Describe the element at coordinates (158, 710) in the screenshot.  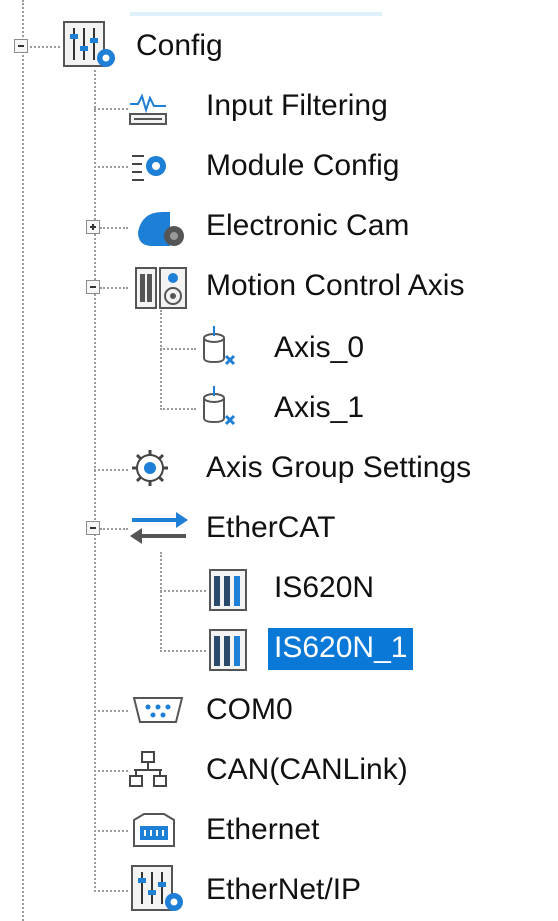
I see `serial-port-icon` at that location.